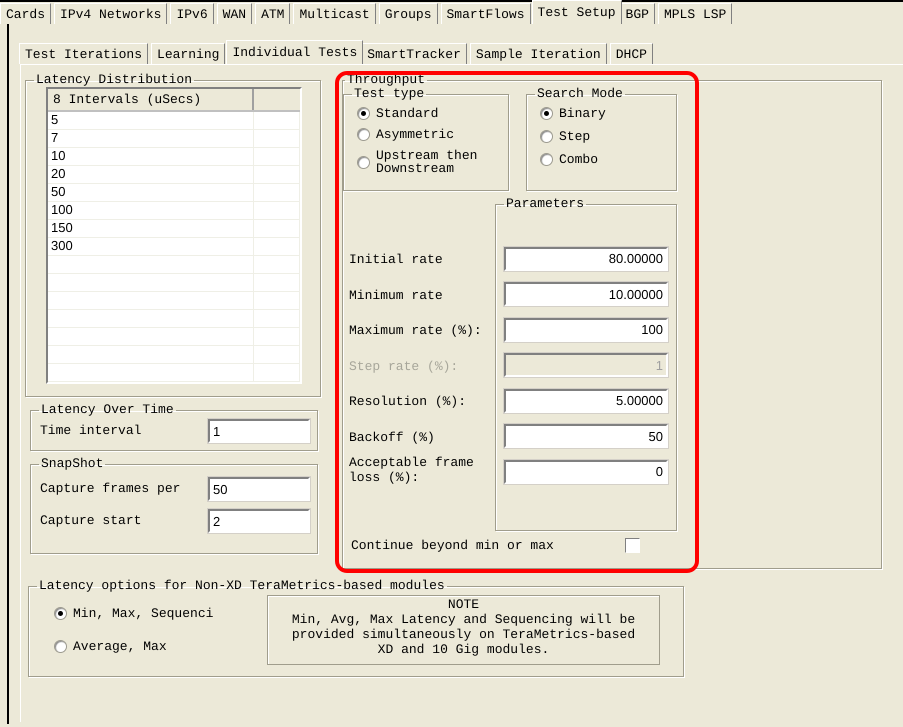  What do you see at coordinates (414, 53) in the screenshot?
I see `tab: SmartTracker` at bounding box center [414, 53].